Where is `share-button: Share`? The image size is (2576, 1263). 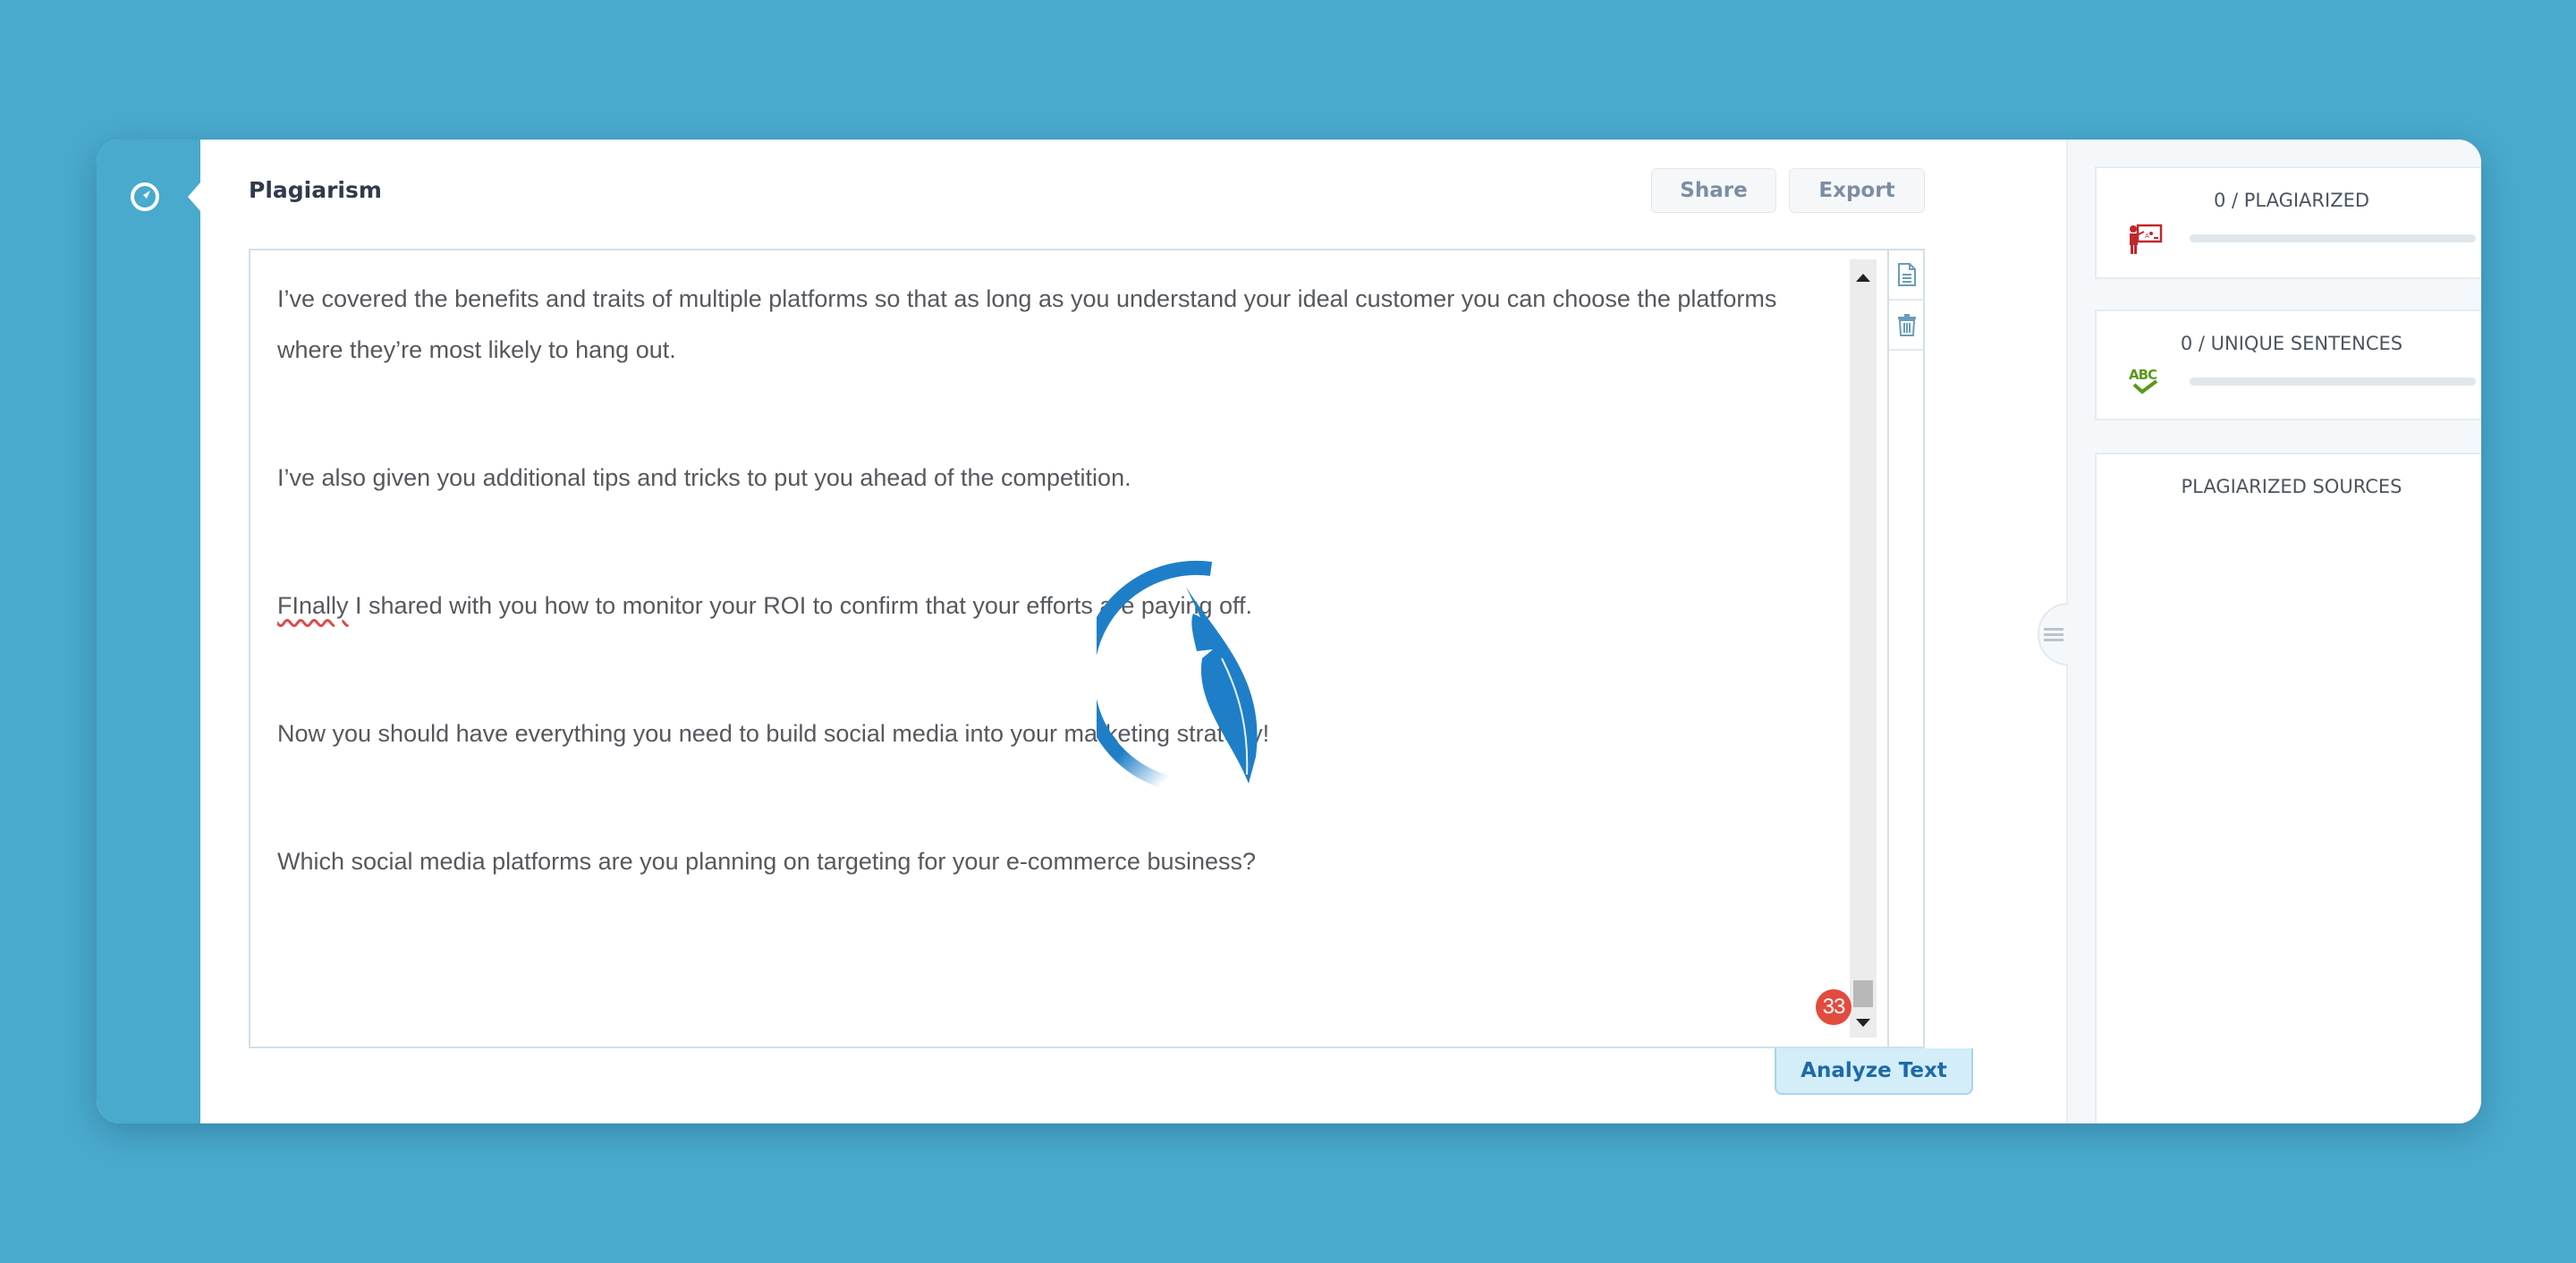
share-button: Share is located at coordinates (1713, 190).